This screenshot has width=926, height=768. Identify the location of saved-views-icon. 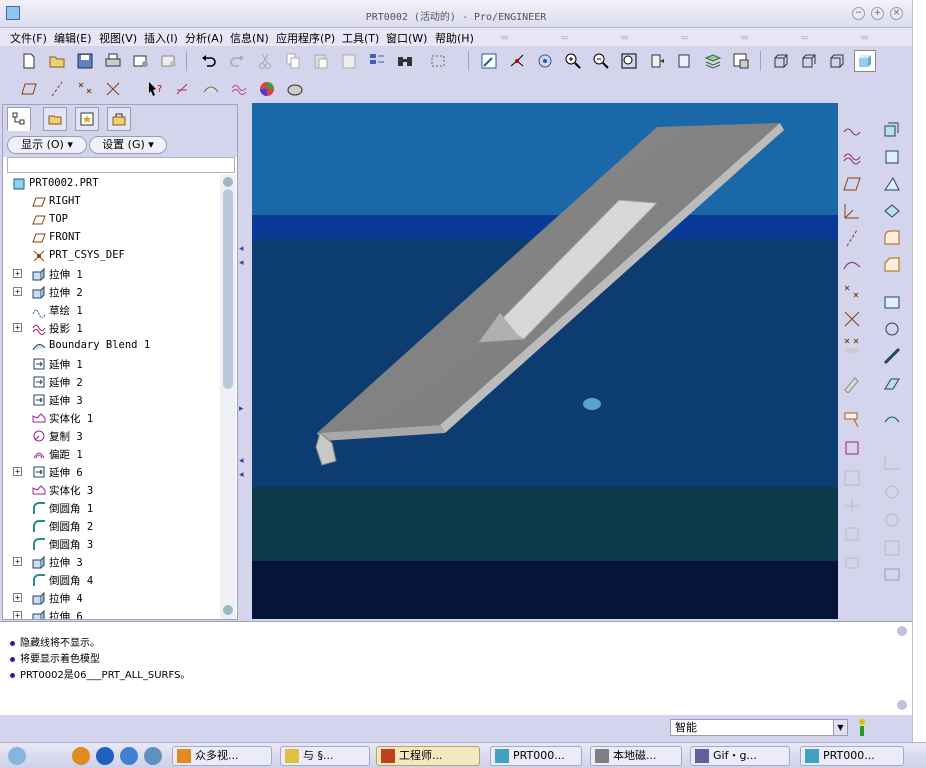
(685, 61).